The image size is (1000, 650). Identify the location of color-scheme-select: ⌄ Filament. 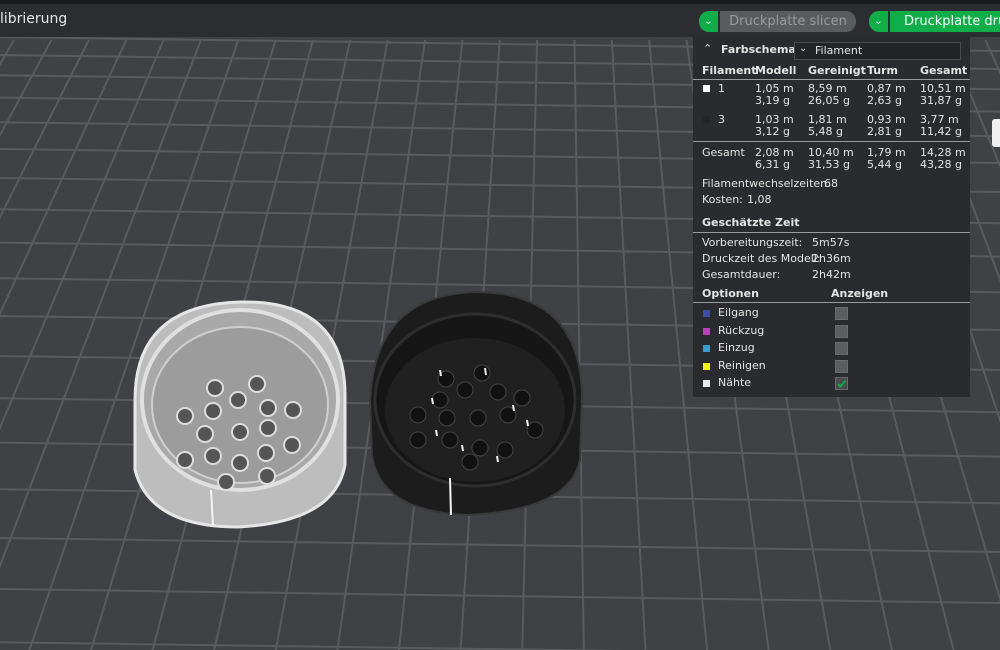
(877, 51).